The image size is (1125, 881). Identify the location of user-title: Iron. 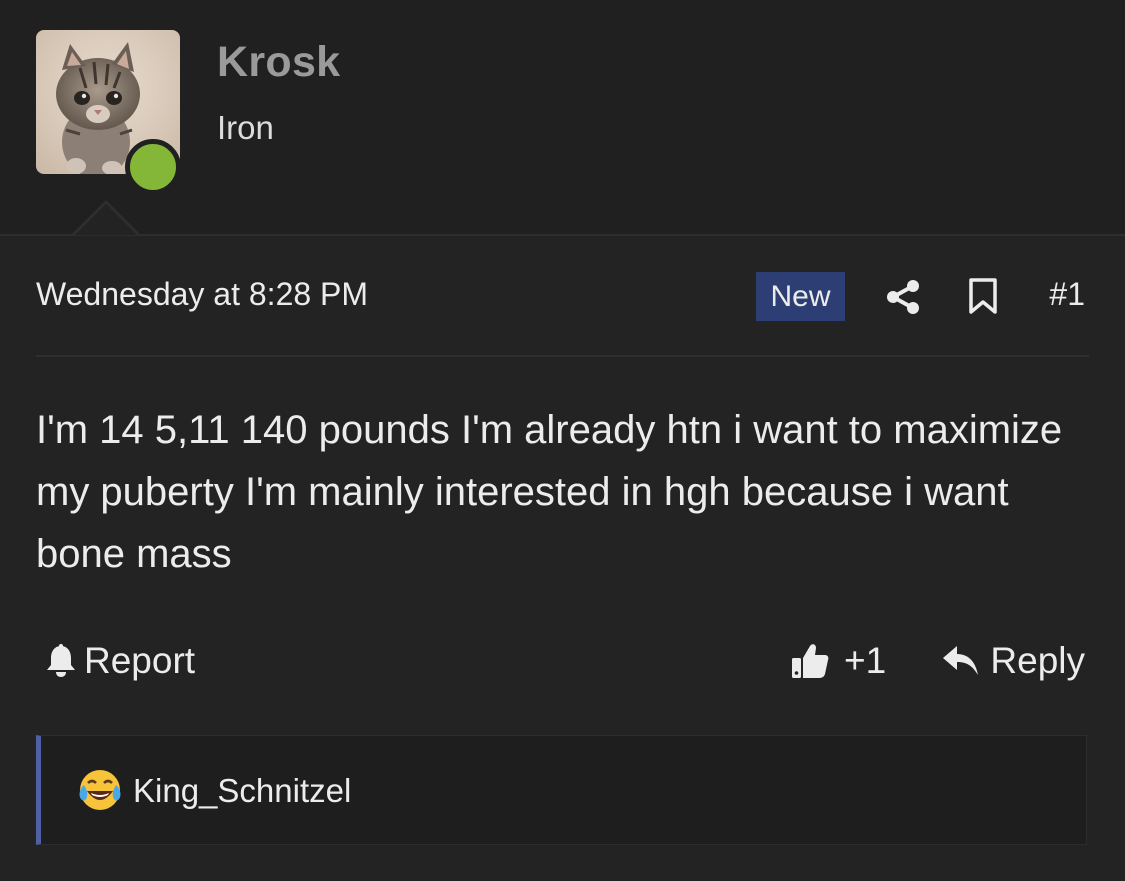
(245, 127).